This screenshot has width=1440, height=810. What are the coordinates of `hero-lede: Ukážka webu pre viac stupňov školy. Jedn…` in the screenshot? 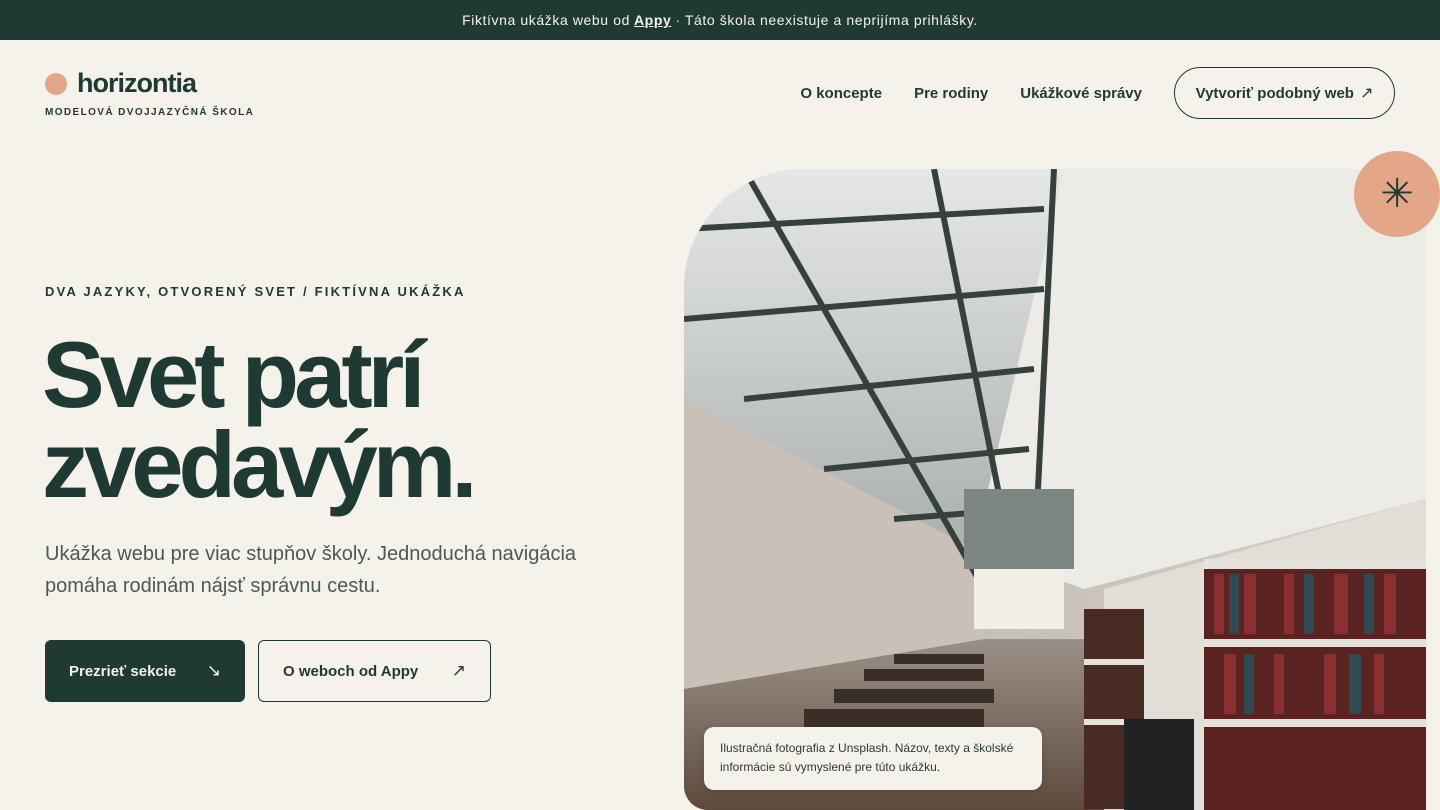 It's located at (311, 570).